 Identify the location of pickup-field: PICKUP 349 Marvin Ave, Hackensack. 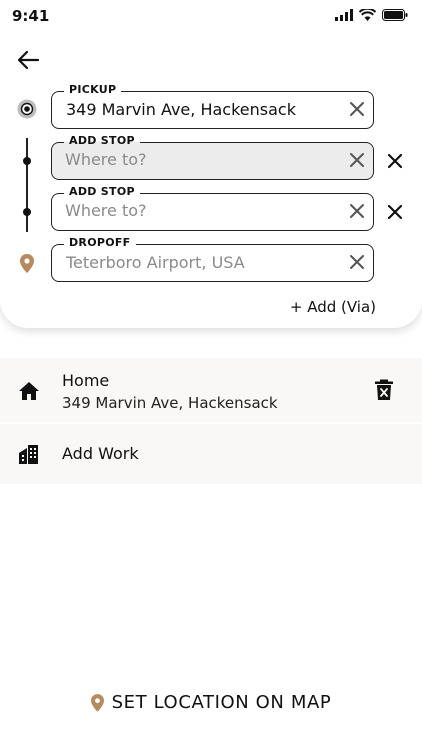
(212, 106).